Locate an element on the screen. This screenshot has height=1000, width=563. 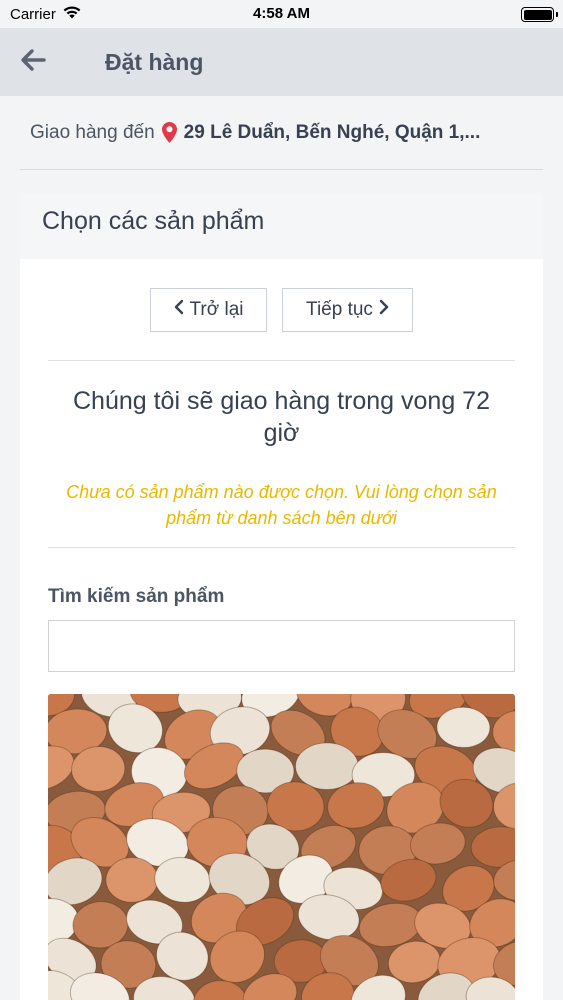
next-step-label: Tiếp tục is located at coordinates (339, 309).